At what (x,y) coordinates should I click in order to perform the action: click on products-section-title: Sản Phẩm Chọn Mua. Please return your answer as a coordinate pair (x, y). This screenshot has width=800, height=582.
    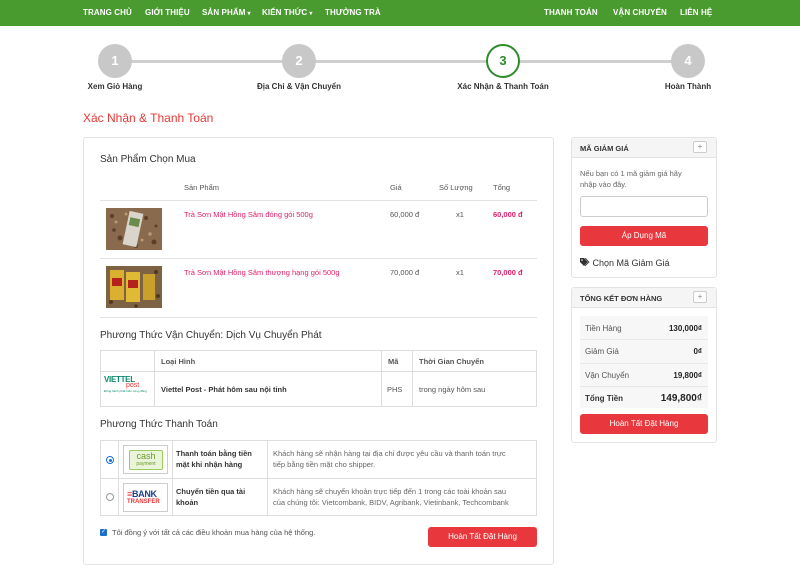
    Looking at the image, I should click on (148, 159).